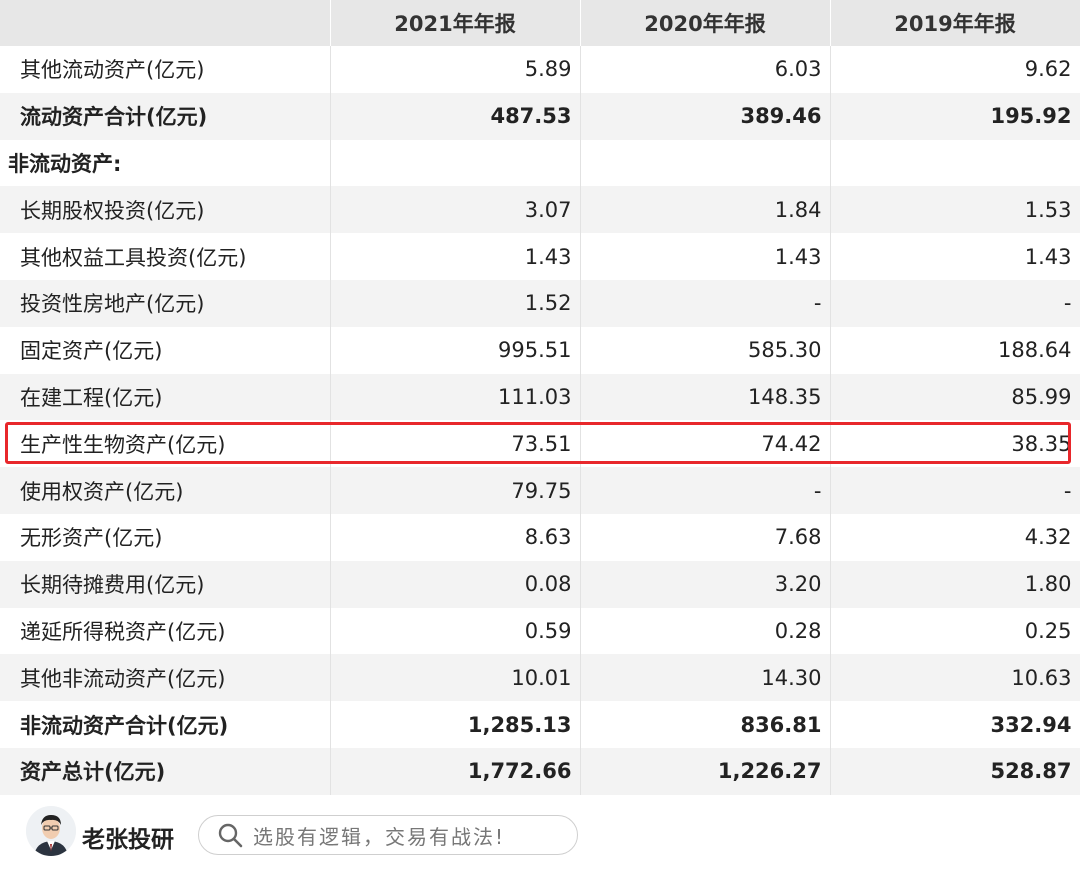  What do you see at coordinates (705, 69) in the screenshot?
I see `cell-2020: 6.03` at bounding box center [705, 69].